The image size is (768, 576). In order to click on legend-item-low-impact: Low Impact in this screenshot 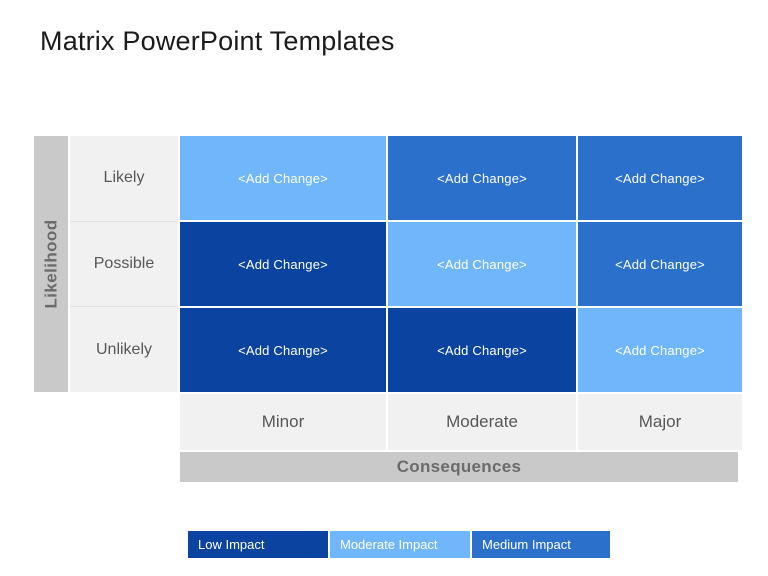, I will do `click(258, 544)`.